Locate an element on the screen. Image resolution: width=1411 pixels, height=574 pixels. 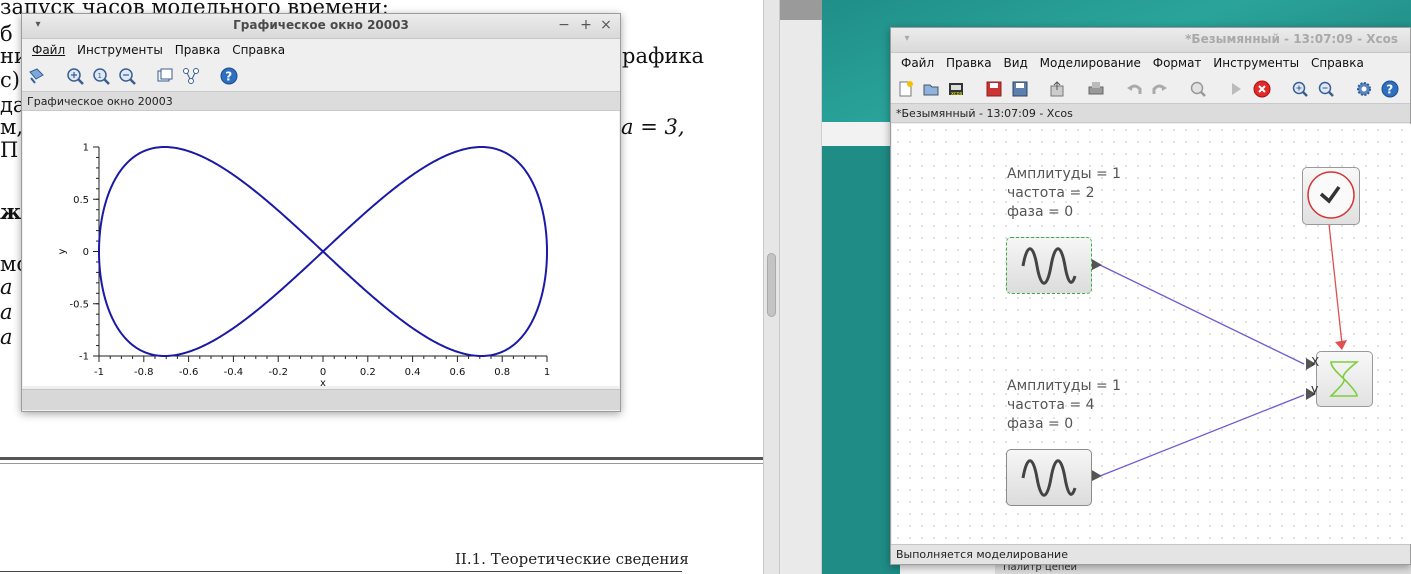
y-tick-label: -1 is located at coordinates (84, 357).